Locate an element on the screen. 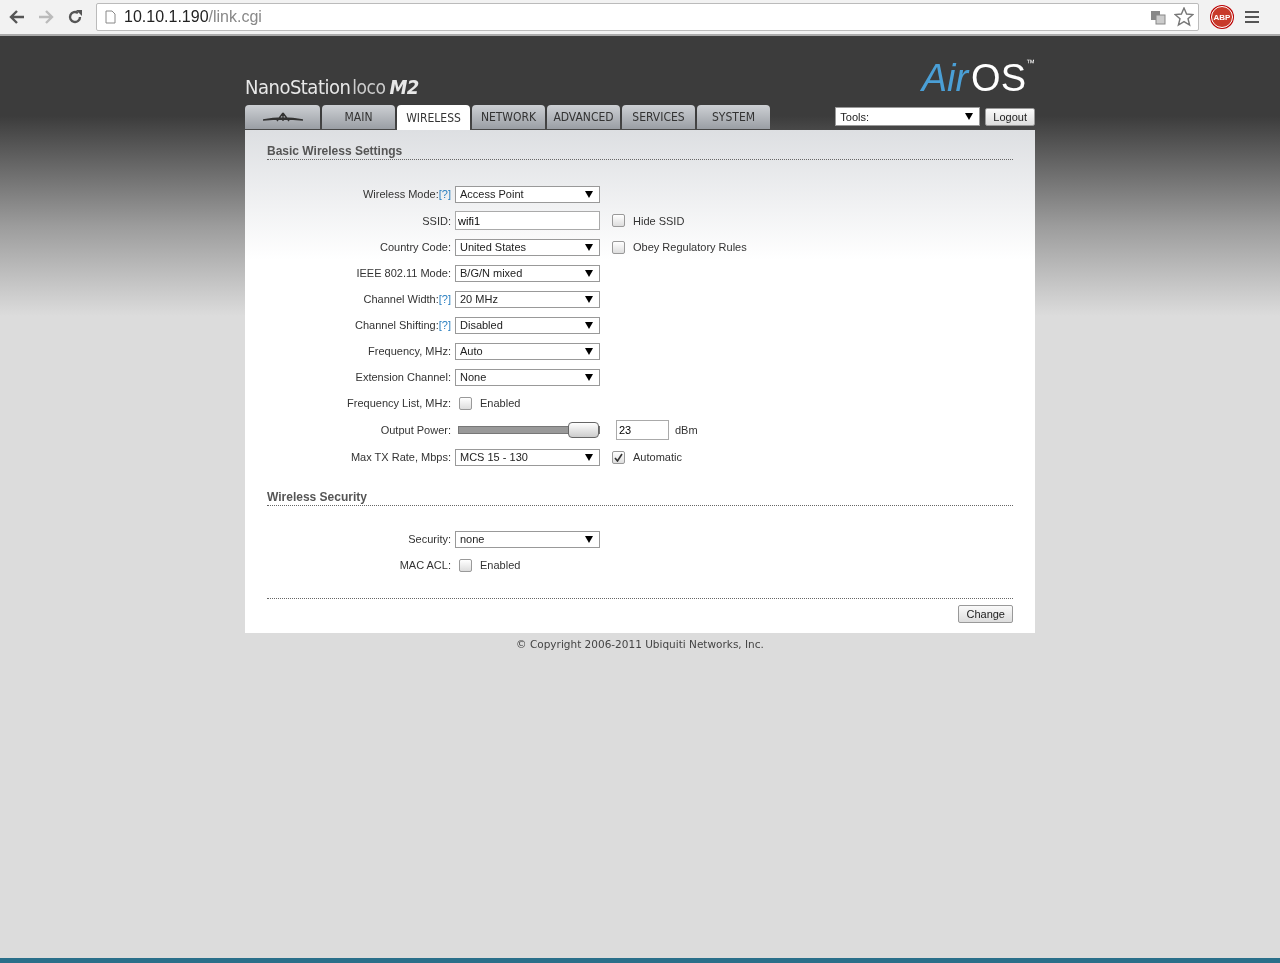 Image resolution: width=1280 pixels, height=963 pixels. field-label: Frequency, MHz: is located at coordinates (409, 351).